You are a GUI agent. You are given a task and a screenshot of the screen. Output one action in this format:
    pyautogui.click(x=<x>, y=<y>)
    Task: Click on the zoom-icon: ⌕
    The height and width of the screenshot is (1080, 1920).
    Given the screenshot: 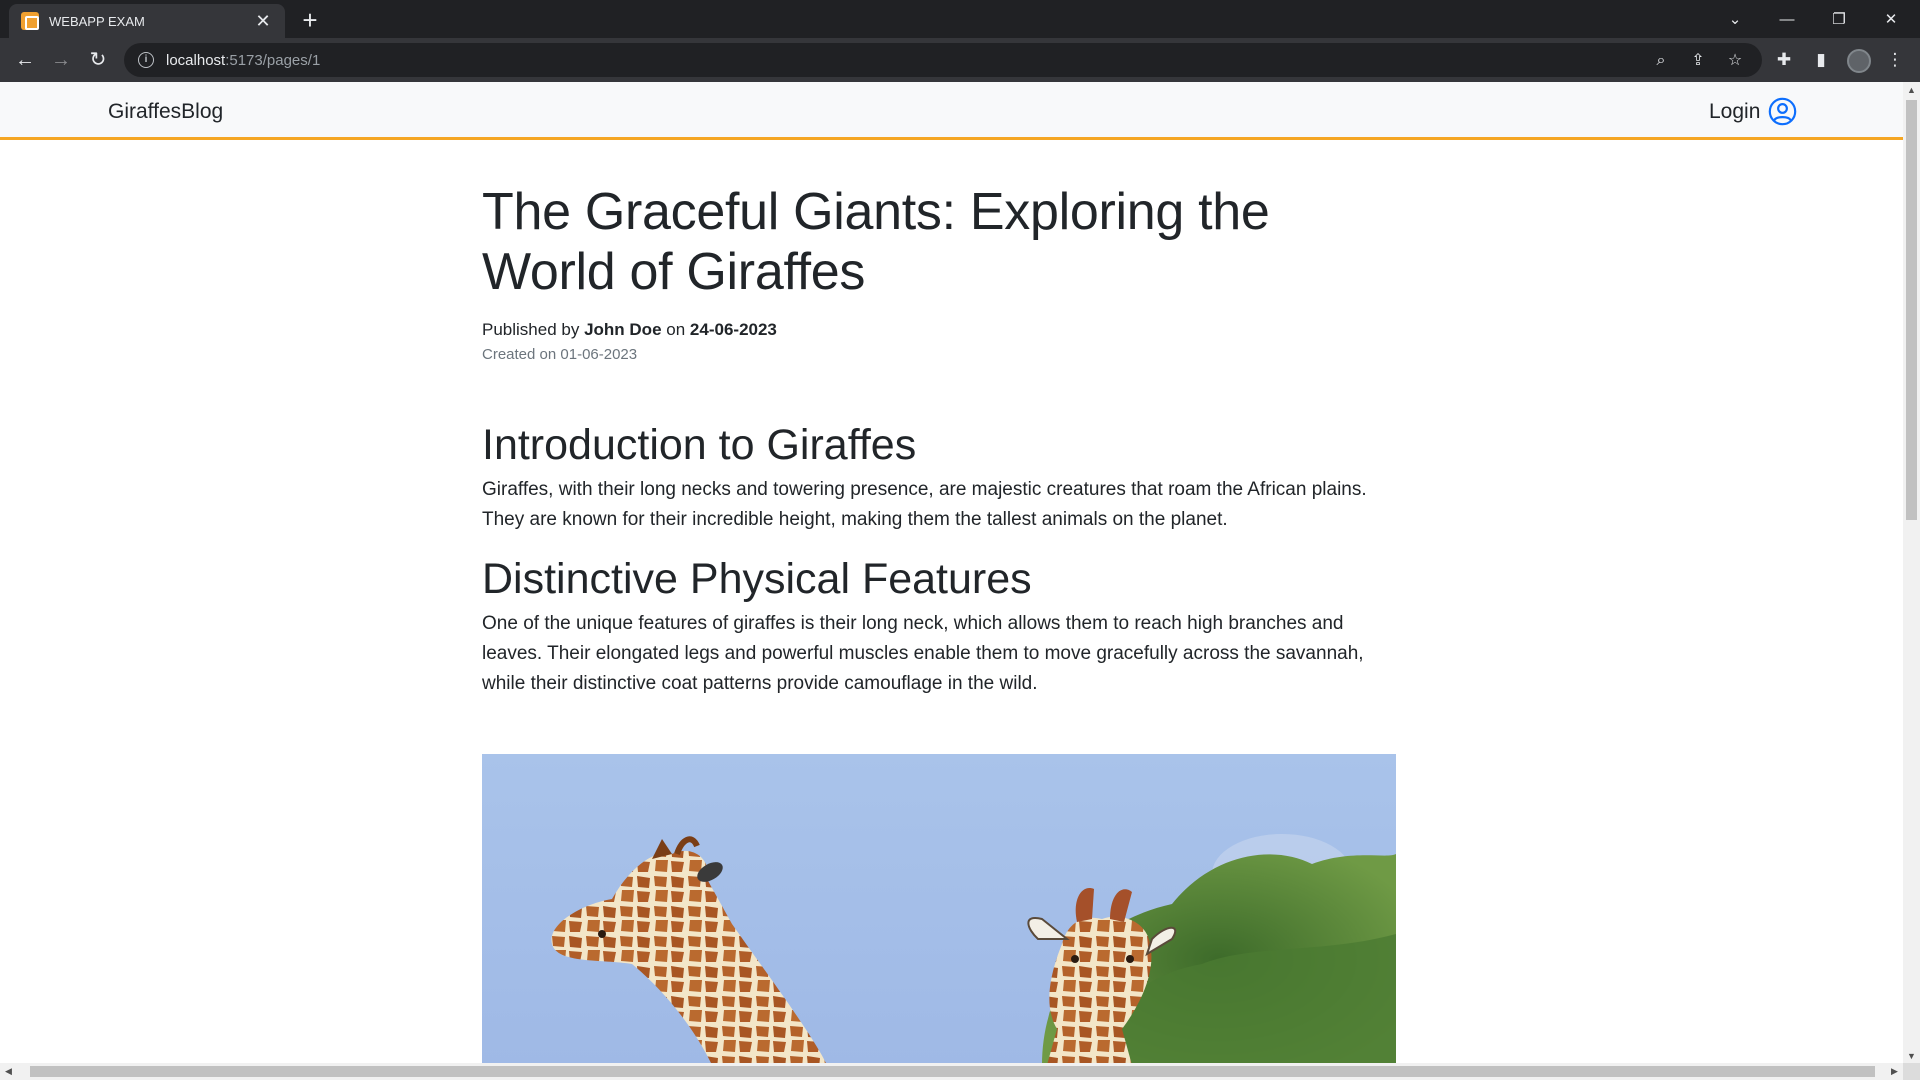 What is the action you would take?
    pyautogui.click(x=1661, y=61)
    